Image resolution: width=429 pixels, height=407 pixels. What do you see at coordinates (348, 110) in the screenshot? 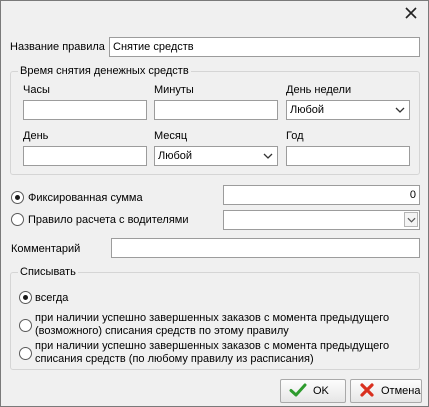
I see `weekday-select: Любой` at bounding box center [348, 110].